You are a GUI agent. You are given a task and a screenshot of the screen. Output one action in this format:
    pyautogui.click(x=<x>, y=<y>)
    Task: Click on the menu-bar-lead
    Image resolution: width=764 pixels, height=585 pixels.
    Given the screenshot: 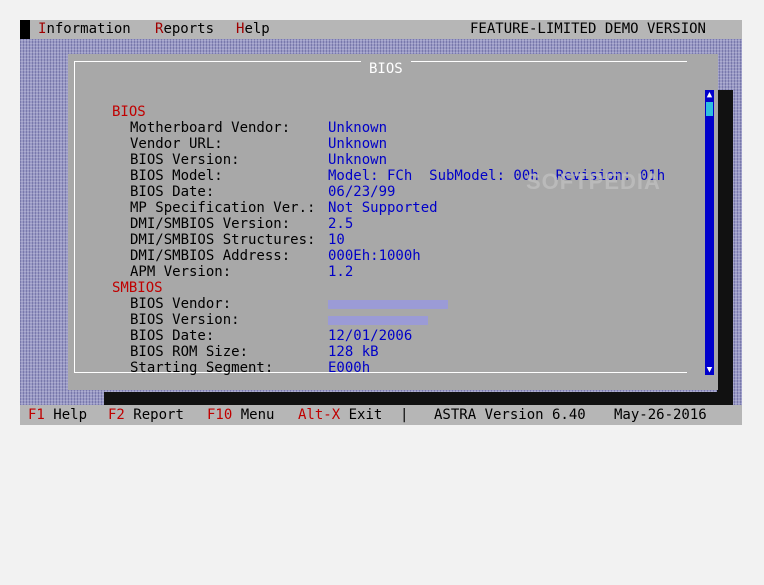 What is the action you would take?
    pyautogui.click(x=25, y=29)
    